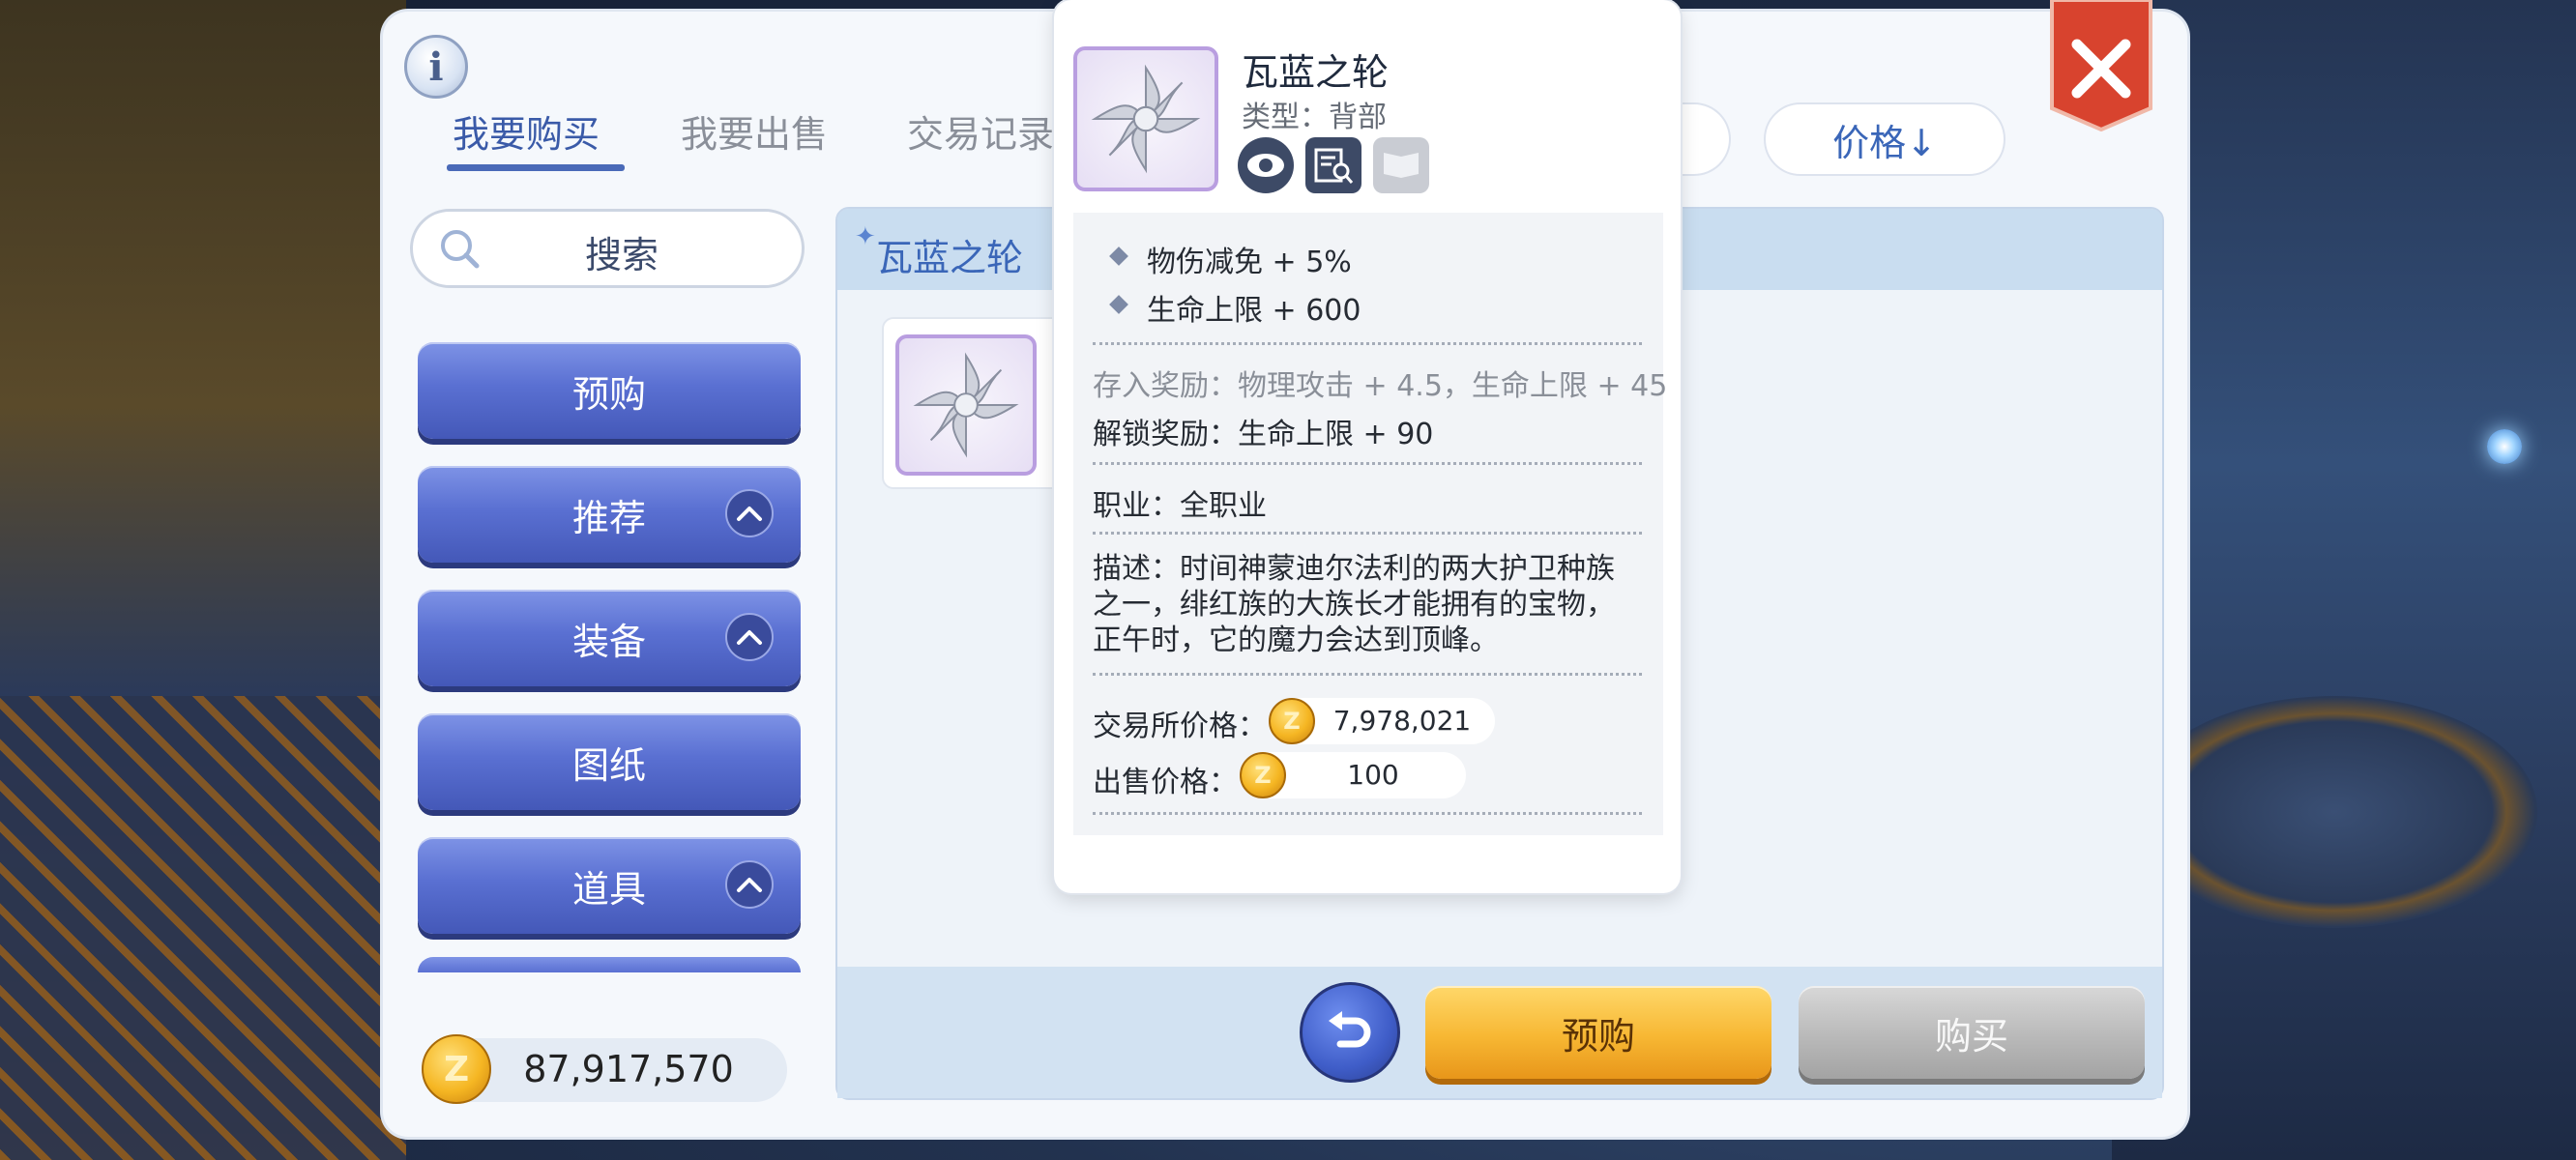 The width and height of the screenshot is (2576, 1160). I want to click on eye-icon, so click(1266, 165).